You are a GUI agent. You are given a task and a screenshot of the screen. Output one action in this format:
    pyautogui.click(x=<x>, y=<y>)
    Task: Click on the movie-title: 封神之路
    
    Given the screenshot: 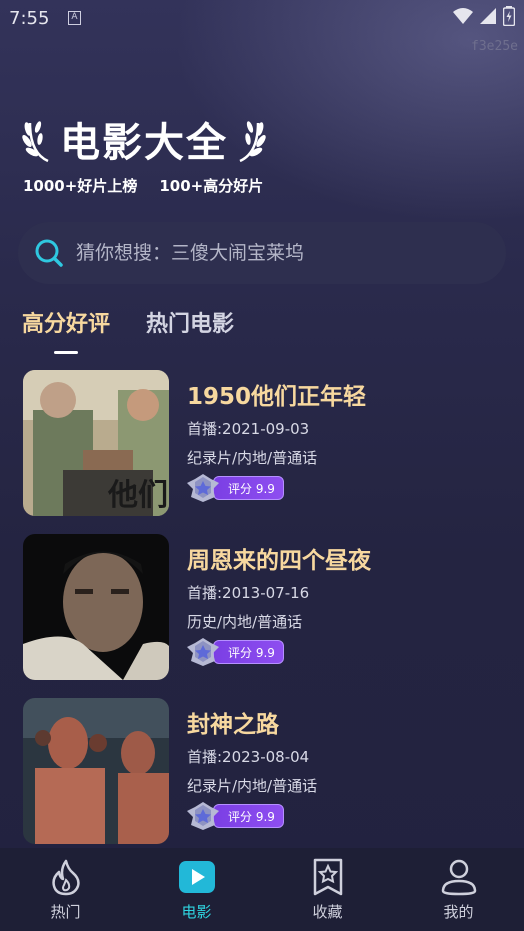 What is the action you would take?
    pyautogui.click(x=233, y=725)
    